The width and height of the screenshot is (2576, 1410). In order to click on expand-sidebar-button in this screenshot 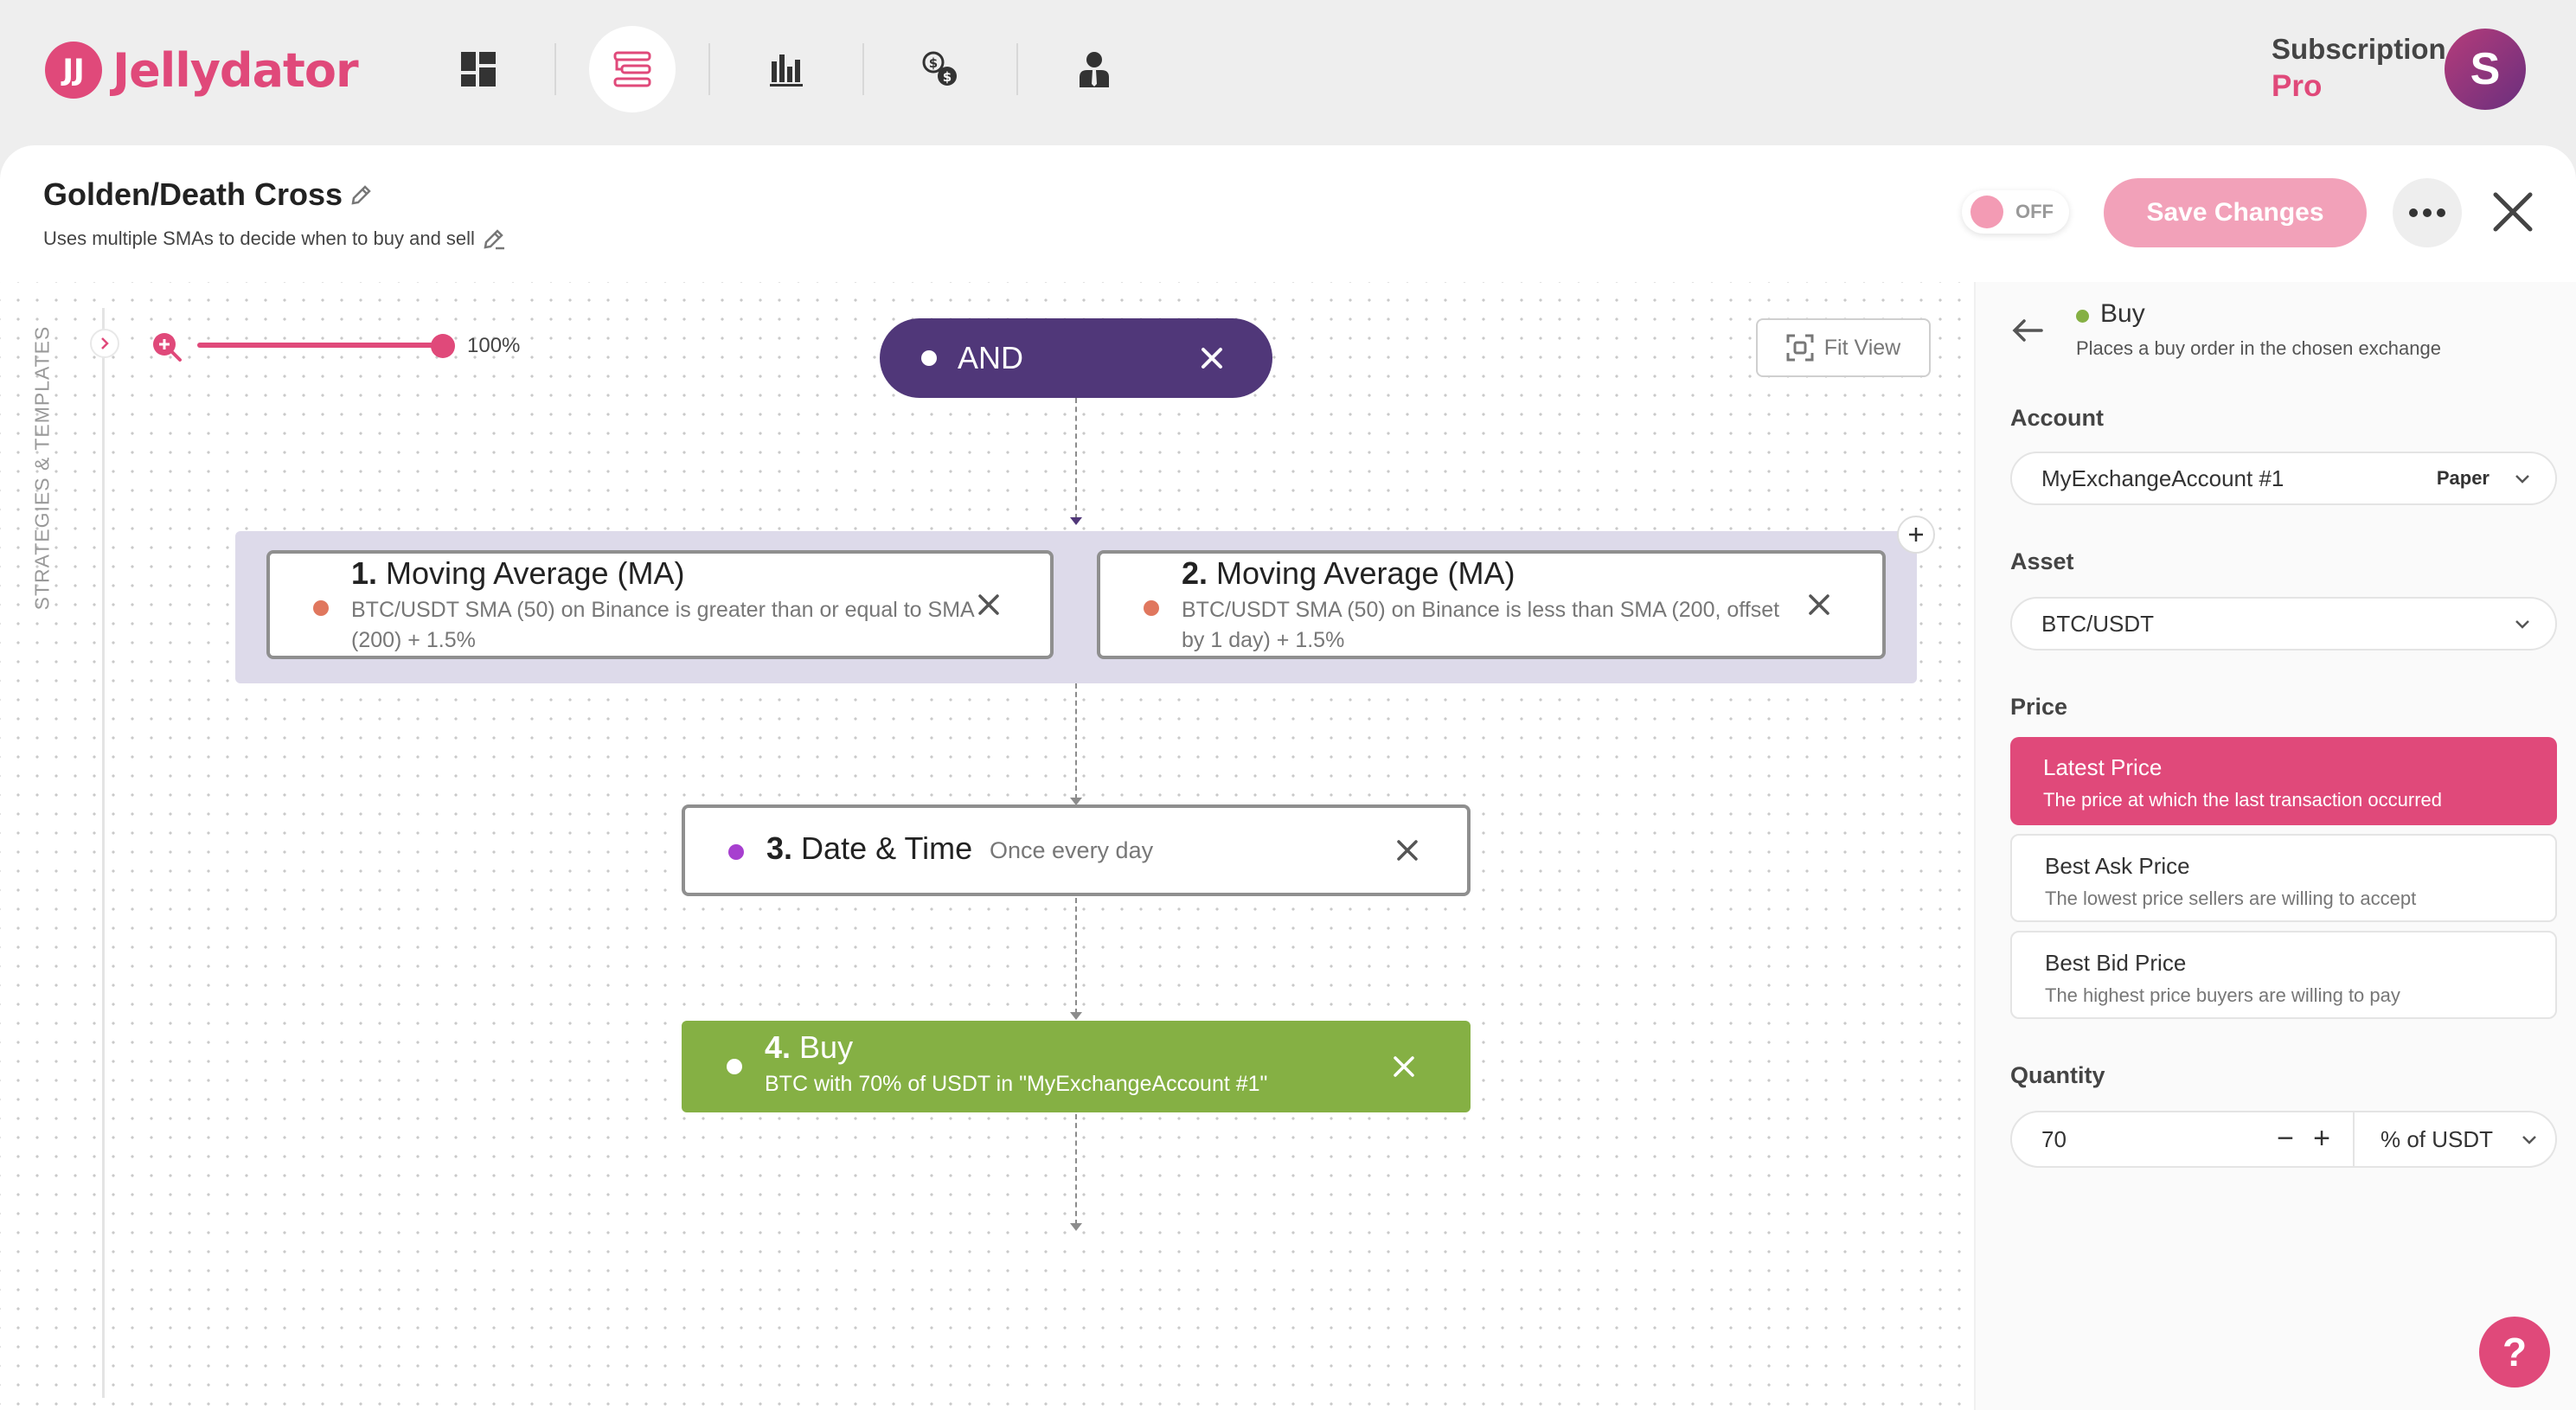, I will do `click(104, 343)`.